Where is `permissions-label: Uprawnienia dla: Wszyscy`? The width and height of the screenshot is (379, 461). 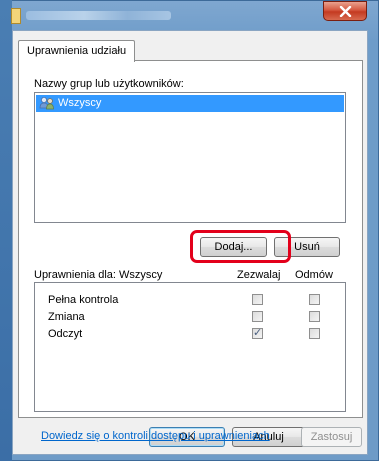
permissions-label: Uprawnienia dla: Wszyscy is located at coordinates (98, 275).